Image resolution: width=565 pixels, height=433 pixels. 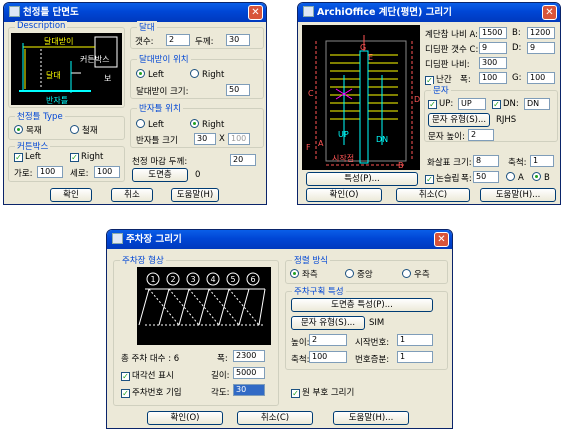 I want to click on finish-thickness-input: 20, so click(x=243, y=160).